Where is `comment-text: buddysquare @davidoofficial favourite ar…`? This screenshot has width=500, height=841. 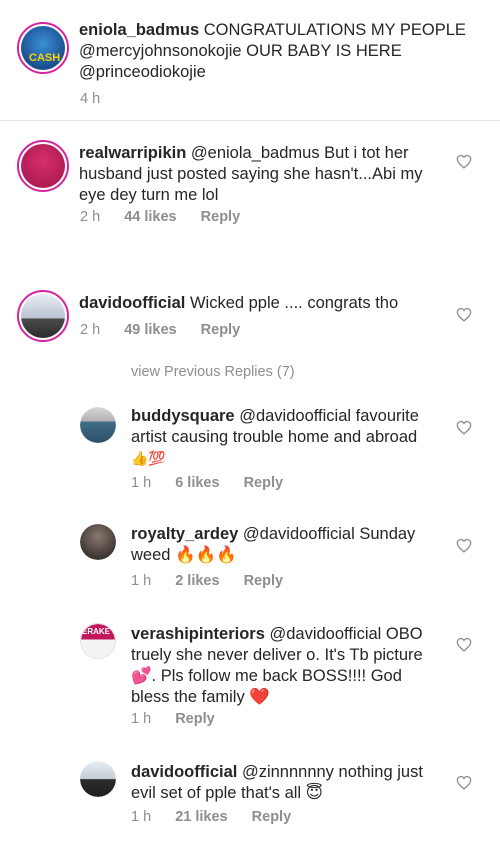 comment-text: buddysquare @davidoofficial favourite ar… is located at coordinates (291, 438).